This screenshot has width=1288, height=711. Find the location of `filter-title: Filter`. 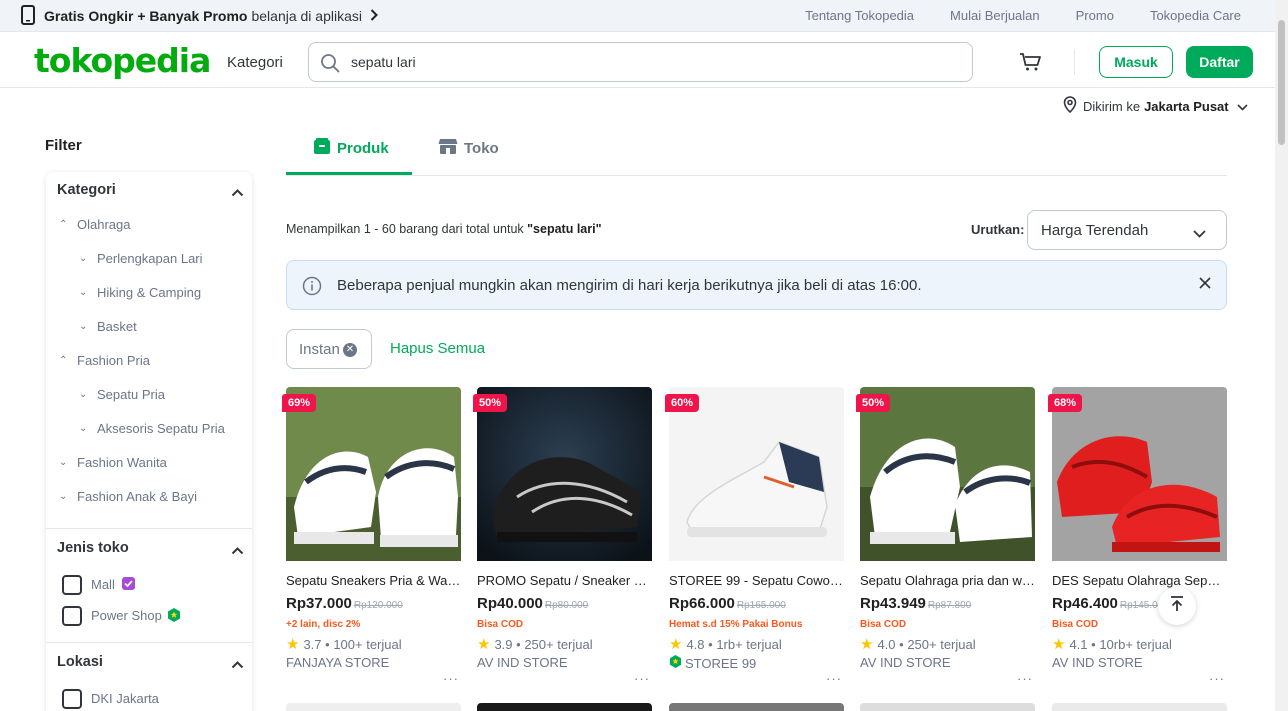

filter-title: Filter is located at coordinates (63, 145).